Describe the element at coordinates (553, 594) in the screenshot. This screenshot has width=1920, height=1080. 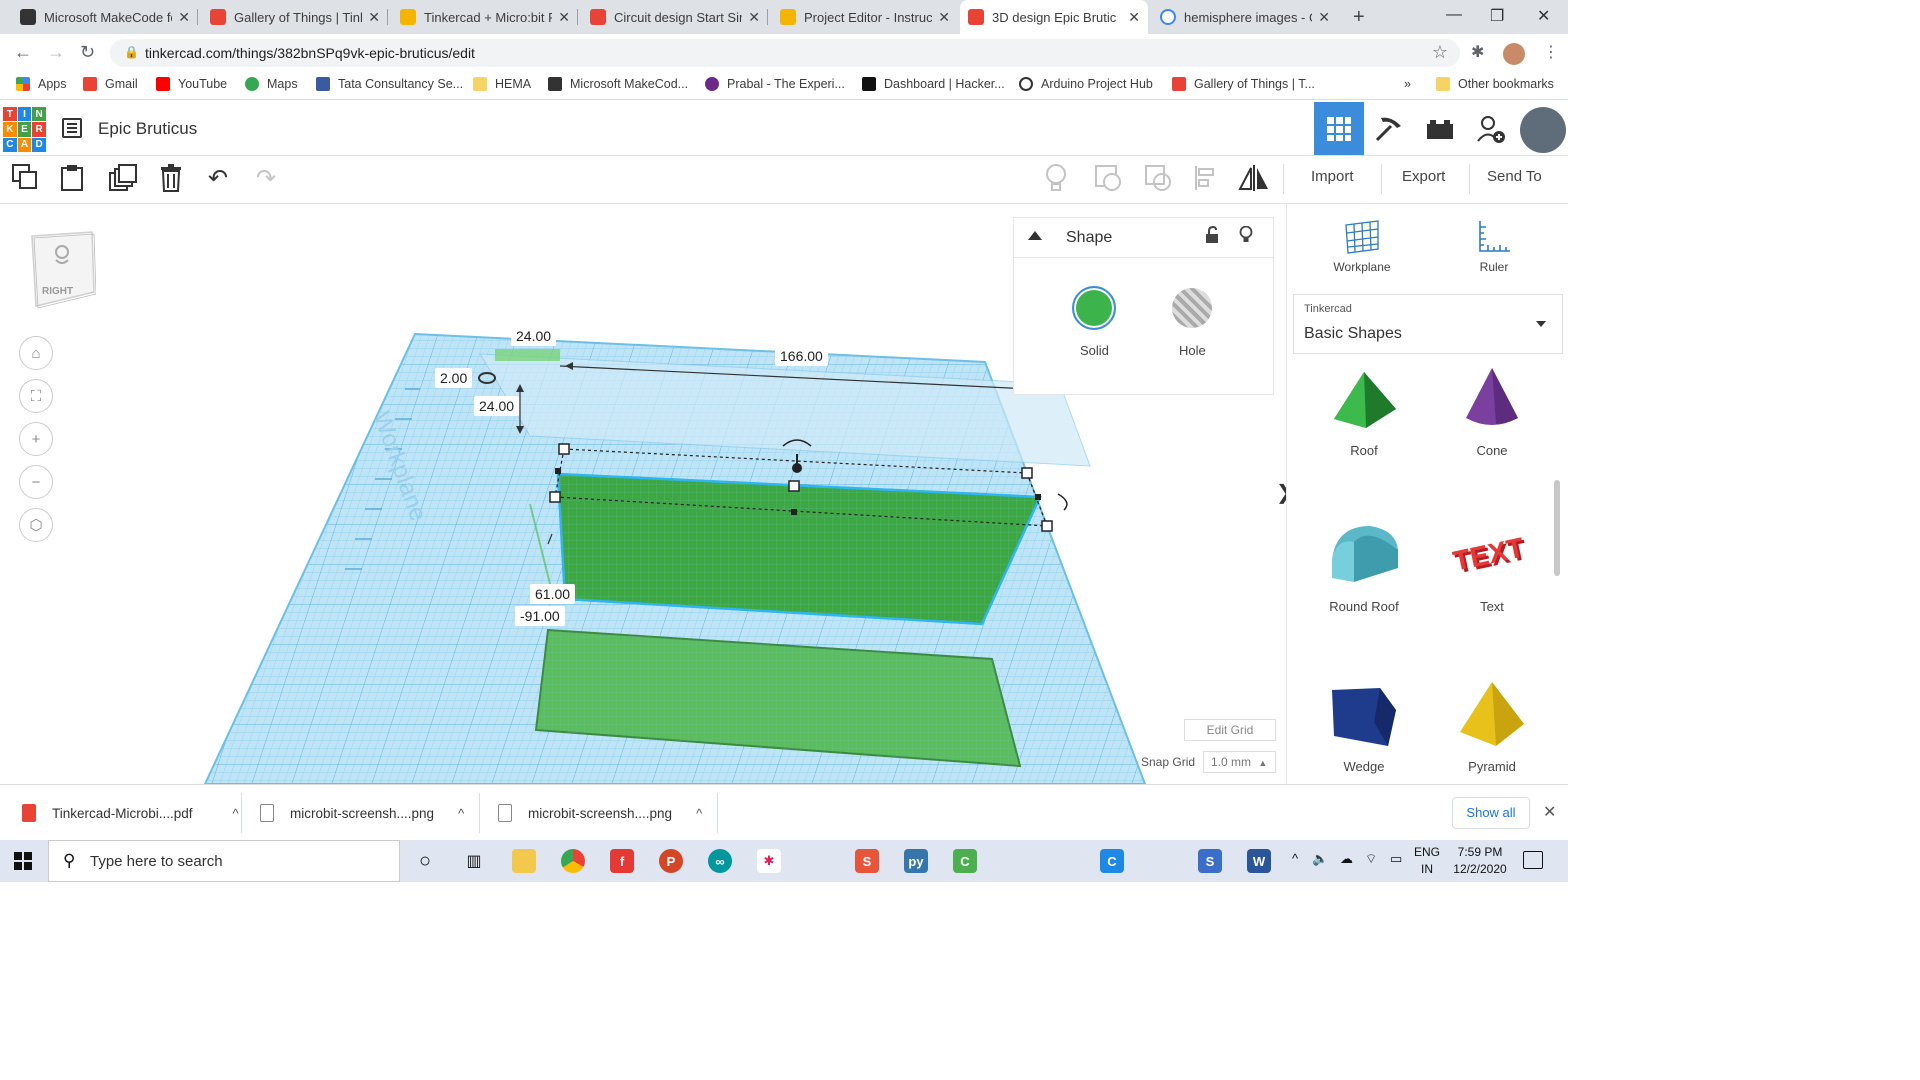
I see `dim-height-label: 61.00` at that location.